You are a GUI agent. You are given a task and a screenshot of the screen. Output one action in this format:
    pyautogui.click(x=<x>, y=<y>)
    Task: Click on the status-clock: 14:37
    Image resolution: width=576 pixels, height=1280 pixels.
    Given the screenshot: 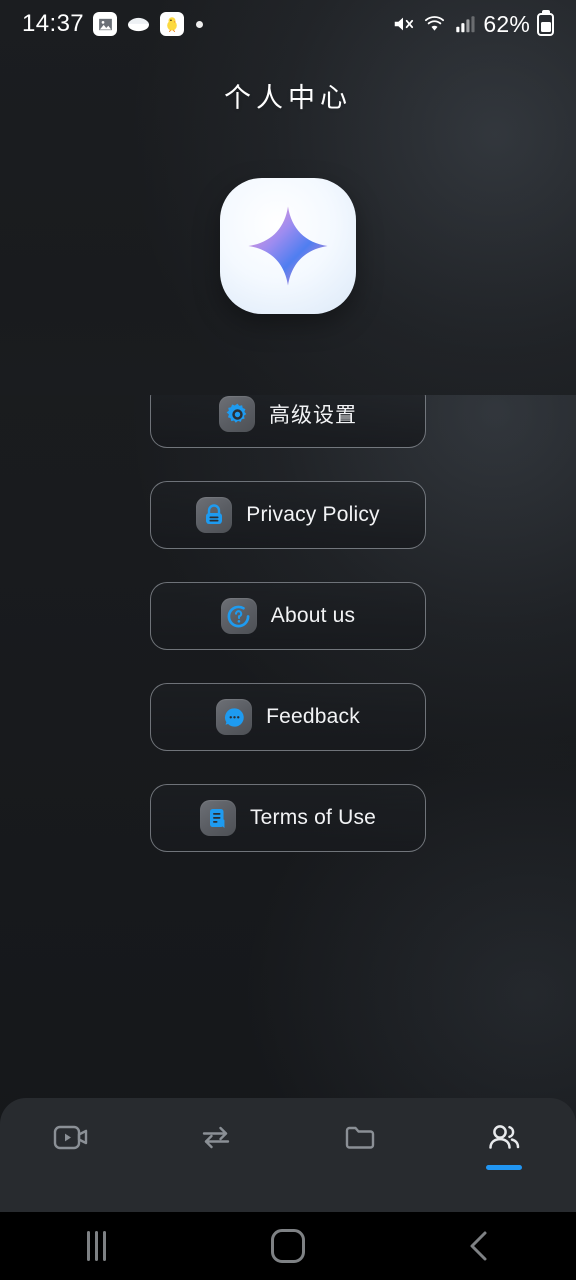 What is the action you would take?
    pyautogui.click(x=53, y=23)
    